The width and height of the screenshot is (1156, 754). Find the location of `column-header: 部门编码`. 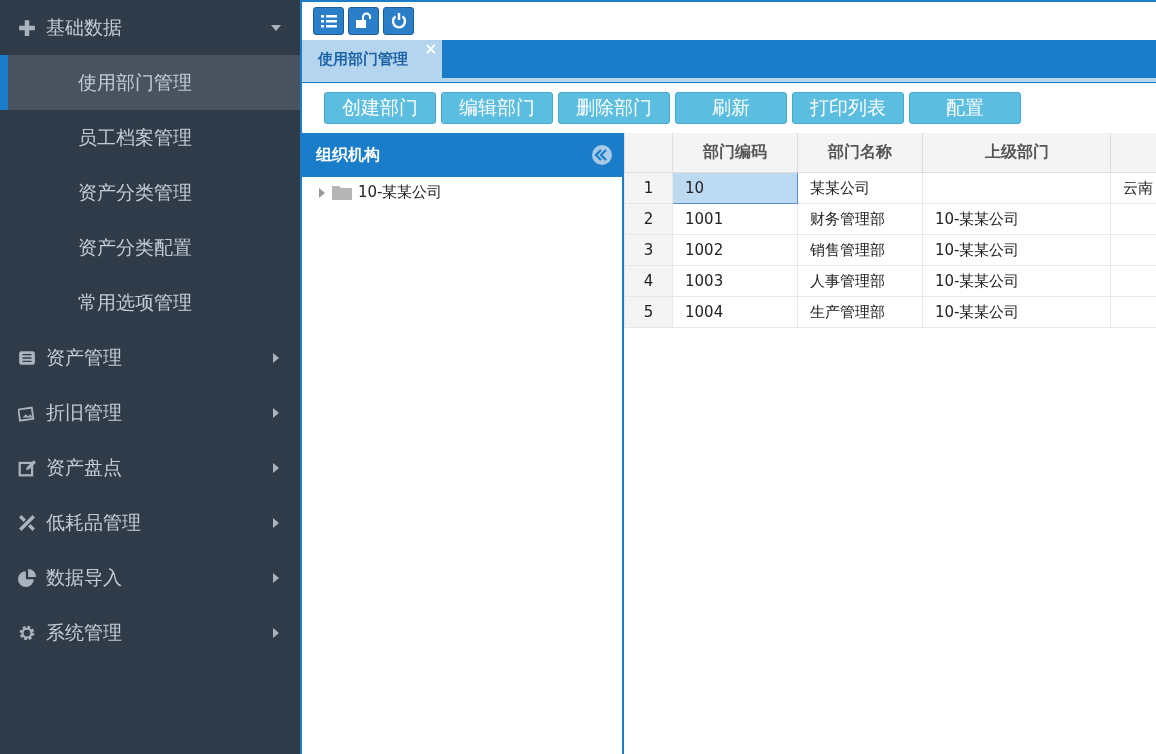

column-header: 部门编码 is located at coordinates (735, 153).